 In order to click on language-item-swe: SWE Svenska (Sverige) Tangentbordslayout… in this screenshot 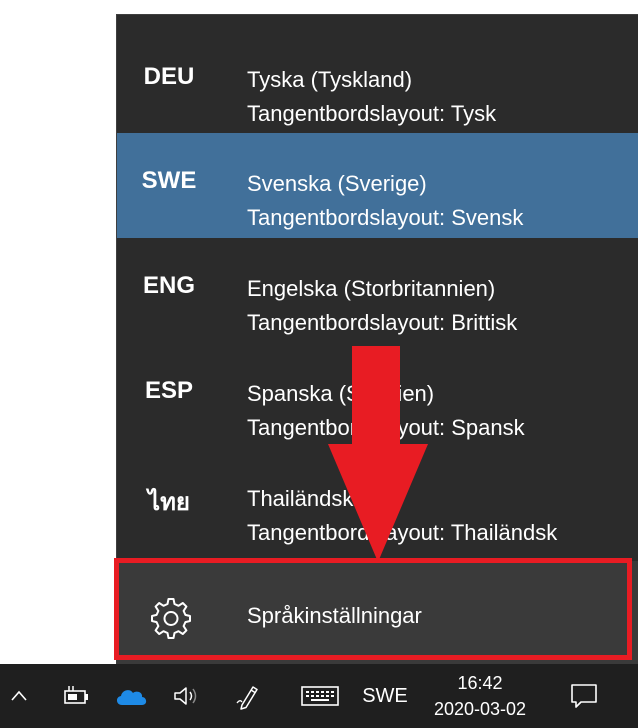, I will do `click(377, 185)`.